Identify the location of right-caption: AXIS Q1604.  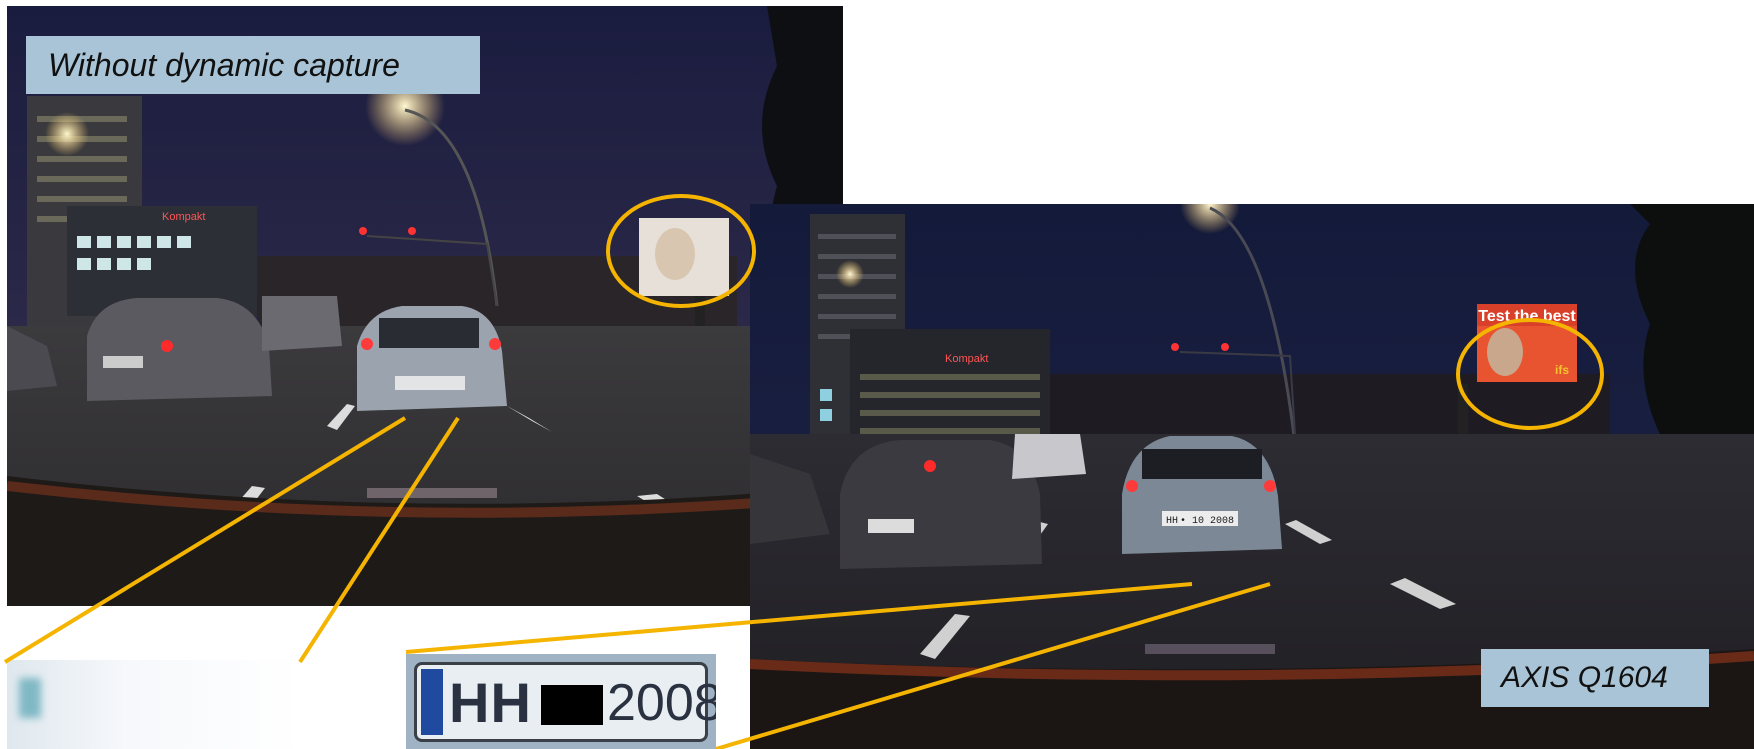
(1595, 678).